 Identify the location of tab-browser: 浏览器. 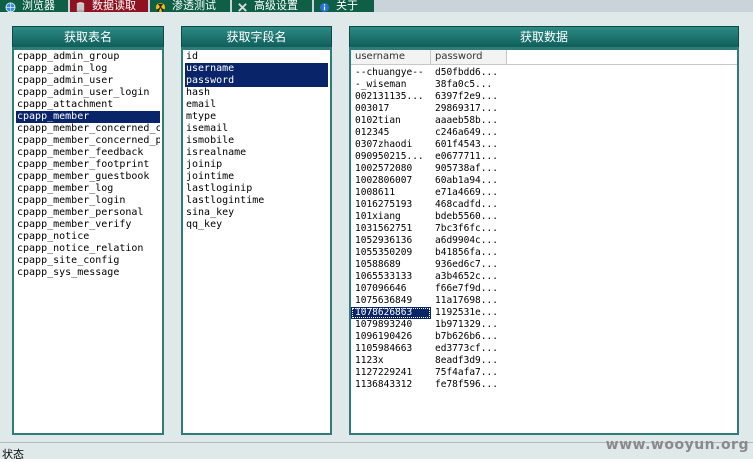
(34, 6).